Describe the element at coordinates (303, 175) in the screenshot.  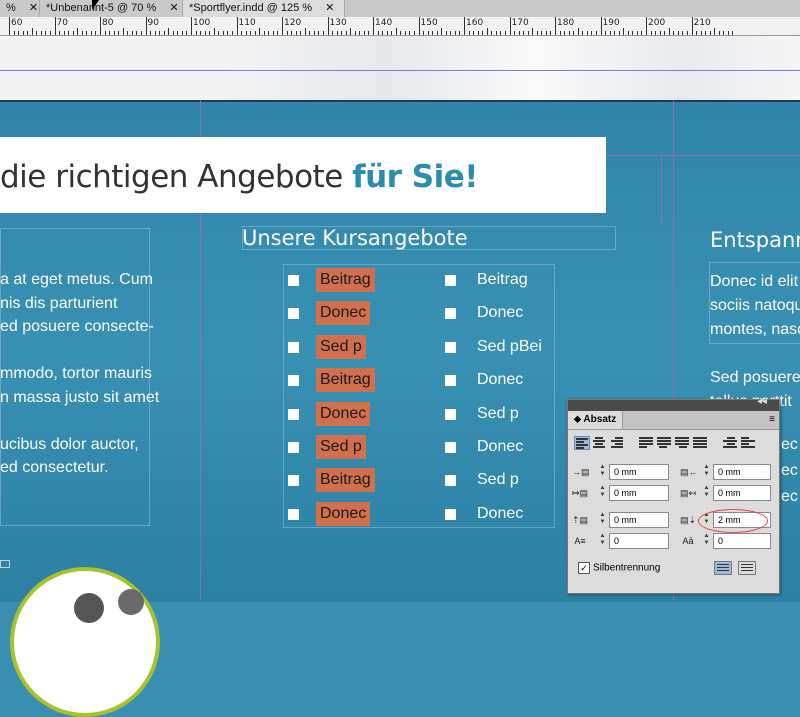
I see `headline-banner: die richtigen Angebote für Sie!` at that location.